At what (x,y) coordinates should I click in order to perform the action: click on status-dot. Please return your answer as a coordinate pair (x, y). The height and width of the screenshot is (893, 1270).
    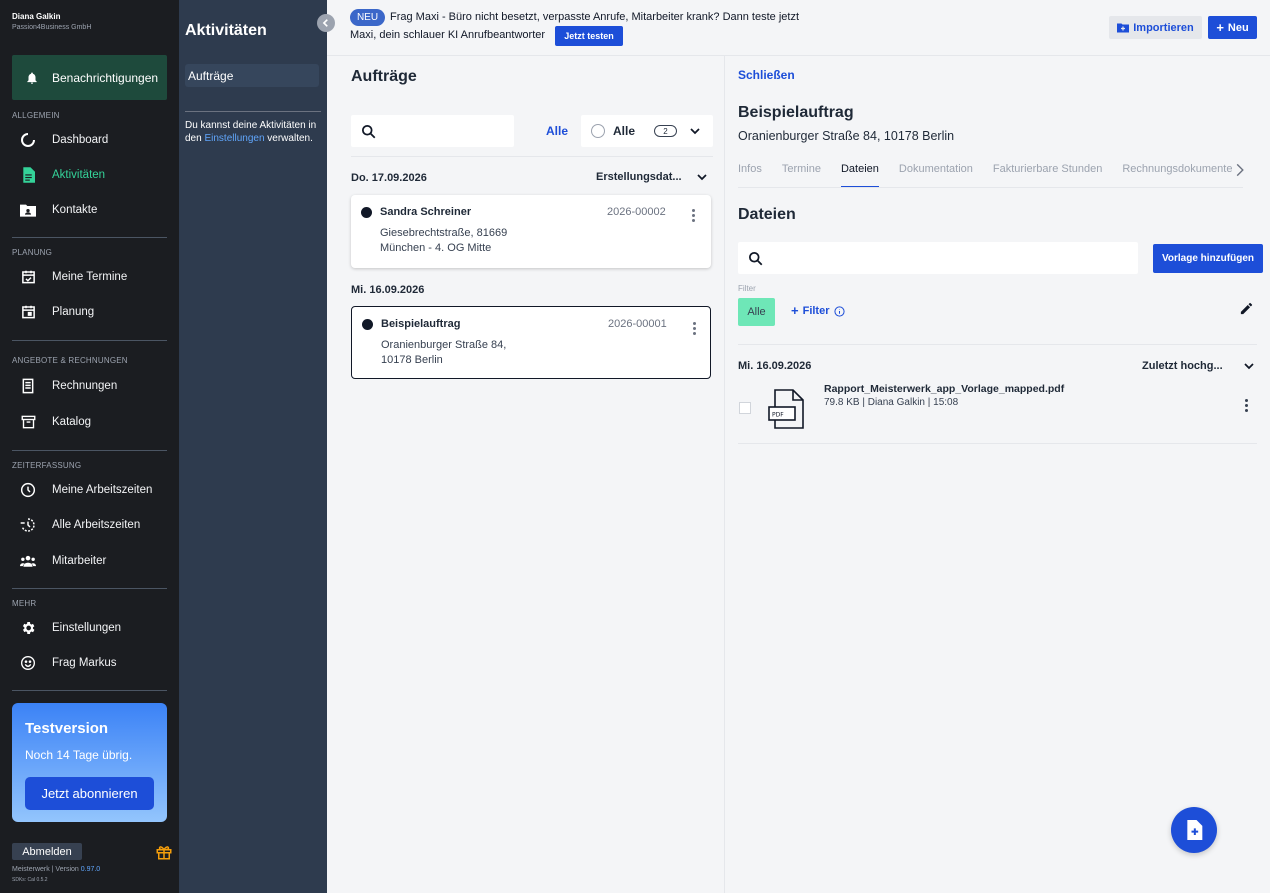
    Looking at the image, I should click on (366, 212).